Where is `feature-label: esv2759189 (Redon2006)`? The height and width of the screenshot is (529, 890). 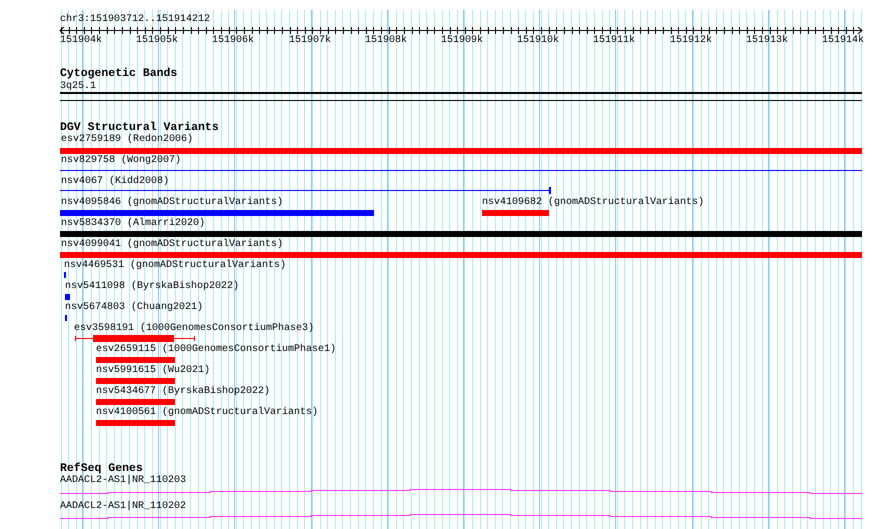 feature-label: esv2759189 (Redon2006) is located at coordinates (127, 140).